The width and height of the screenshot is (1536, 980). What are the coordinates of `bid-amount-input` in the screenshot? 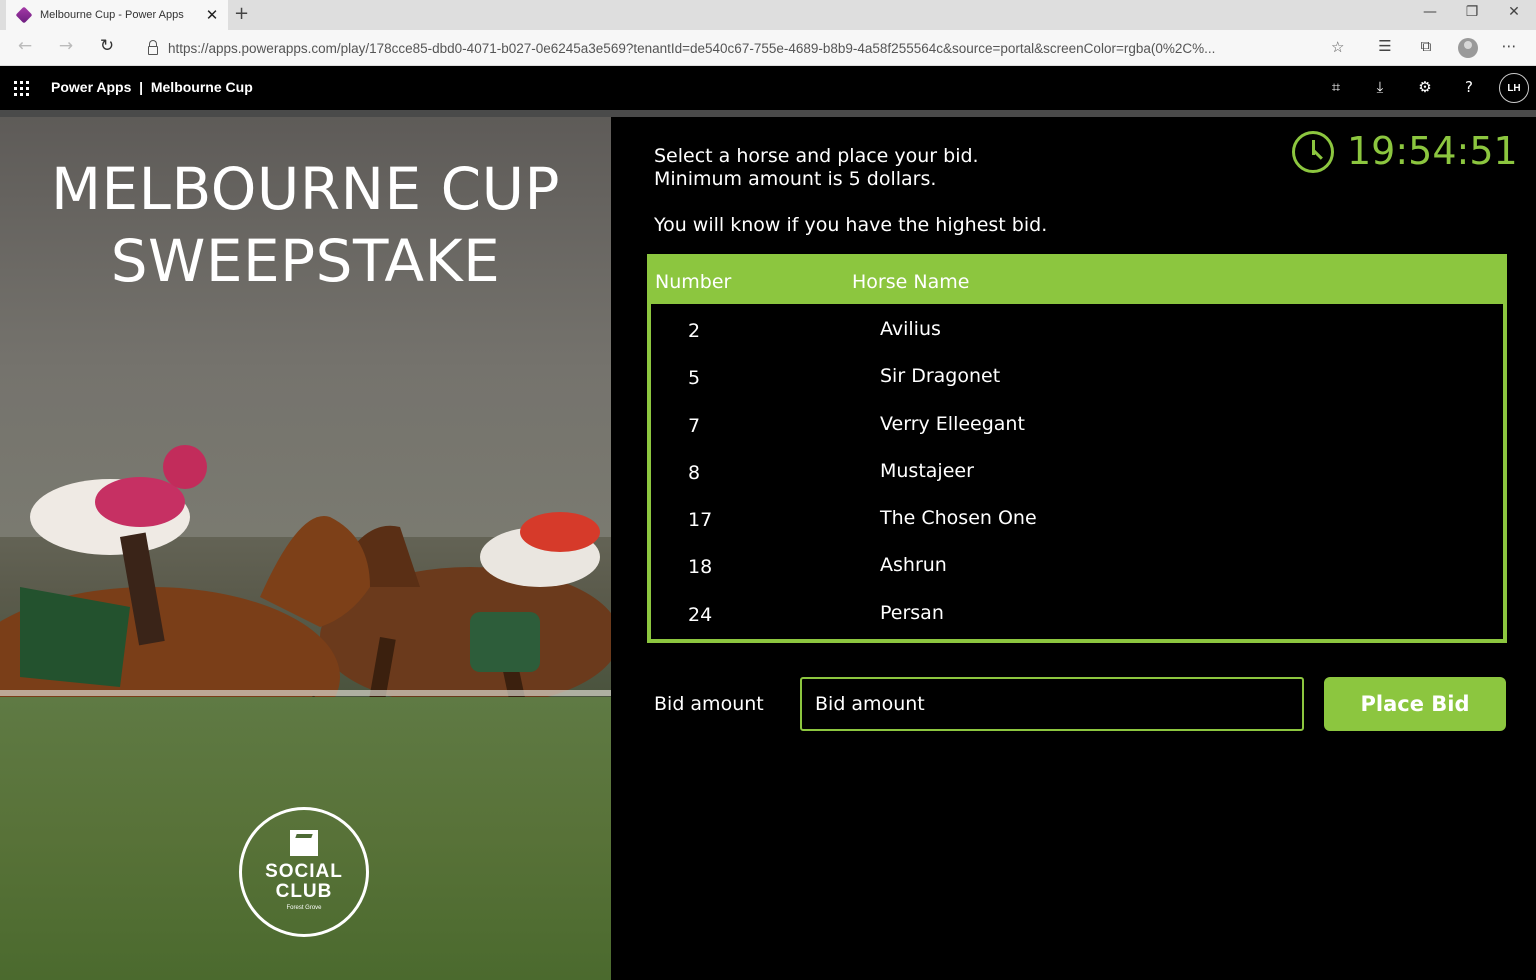 It's located at (1052, 704).